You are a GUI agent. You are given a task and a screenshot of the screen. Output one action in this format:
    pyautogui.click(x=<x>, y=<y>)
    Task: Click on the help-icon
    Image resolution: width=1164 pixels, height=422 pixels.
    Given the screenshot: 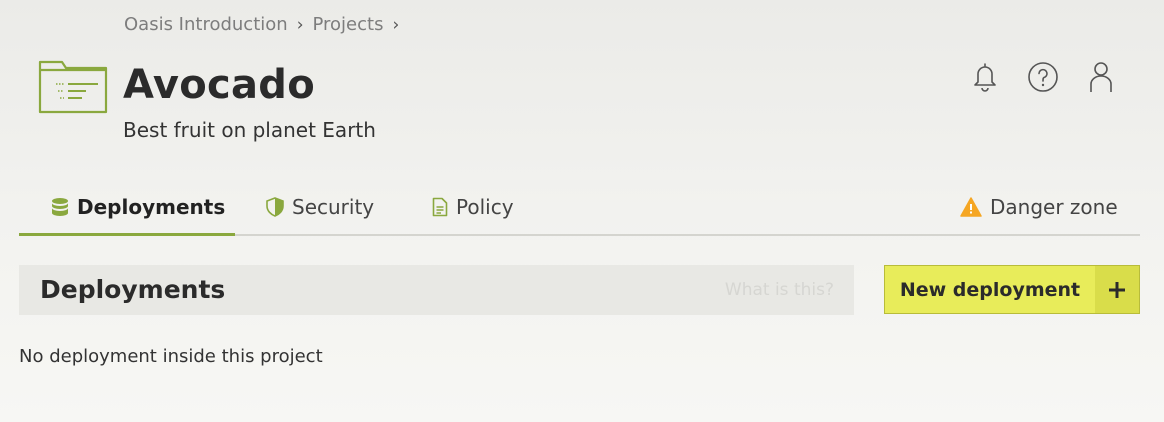 What is the action you would take?
    pyautogui.click(x=1043, y=77)
    